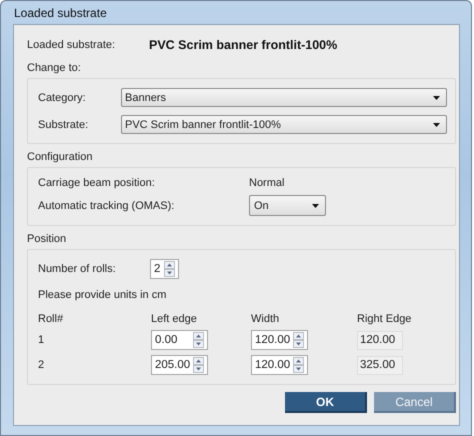  Describe the element at coordinates (380, 365) in the screenshot. I see `right-edge-value: 325.00` at that location.